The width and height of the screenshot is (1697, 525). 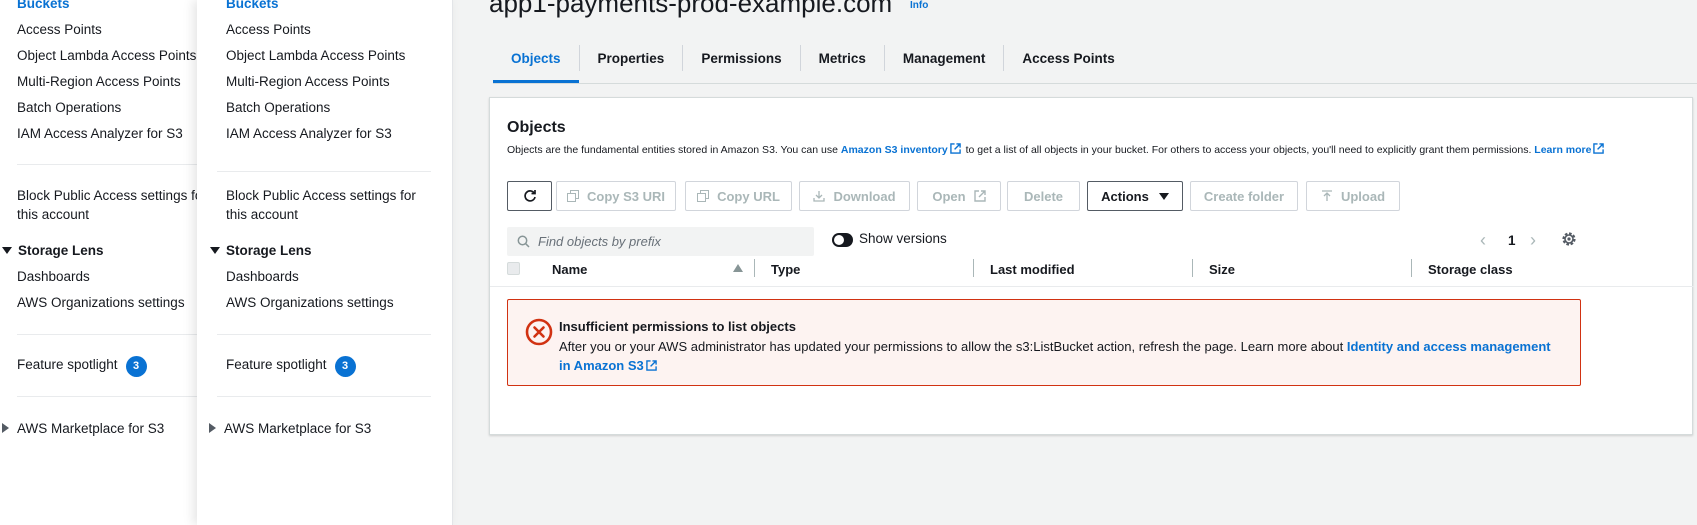 What do you see at coordinates (536, 127) in the screenshot?
I see `panel-title: Objects` at bounding box center [536, 127].